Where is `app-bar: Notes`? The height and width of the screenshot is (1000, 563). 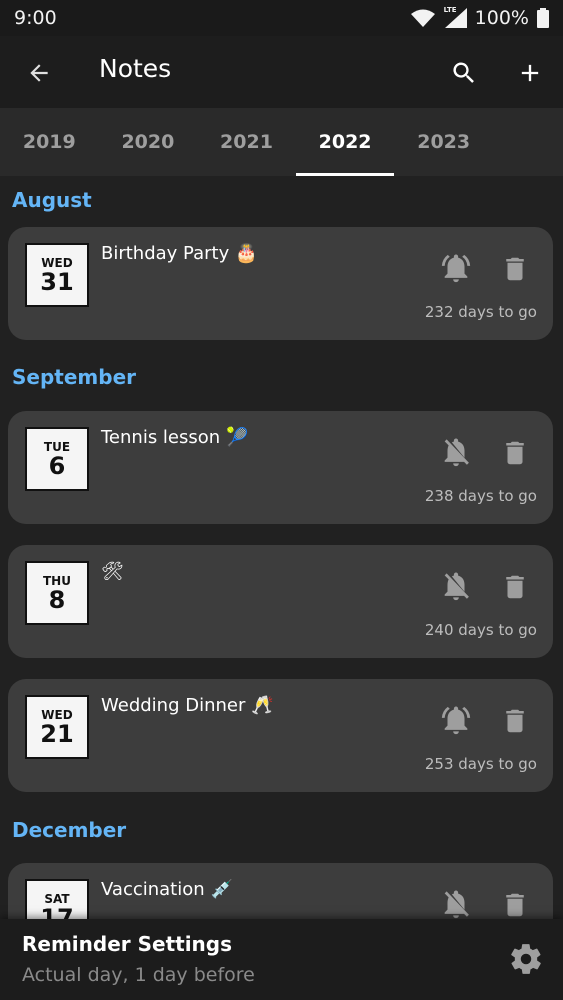 app-bar: Notes is located at coordinates (281, 72).